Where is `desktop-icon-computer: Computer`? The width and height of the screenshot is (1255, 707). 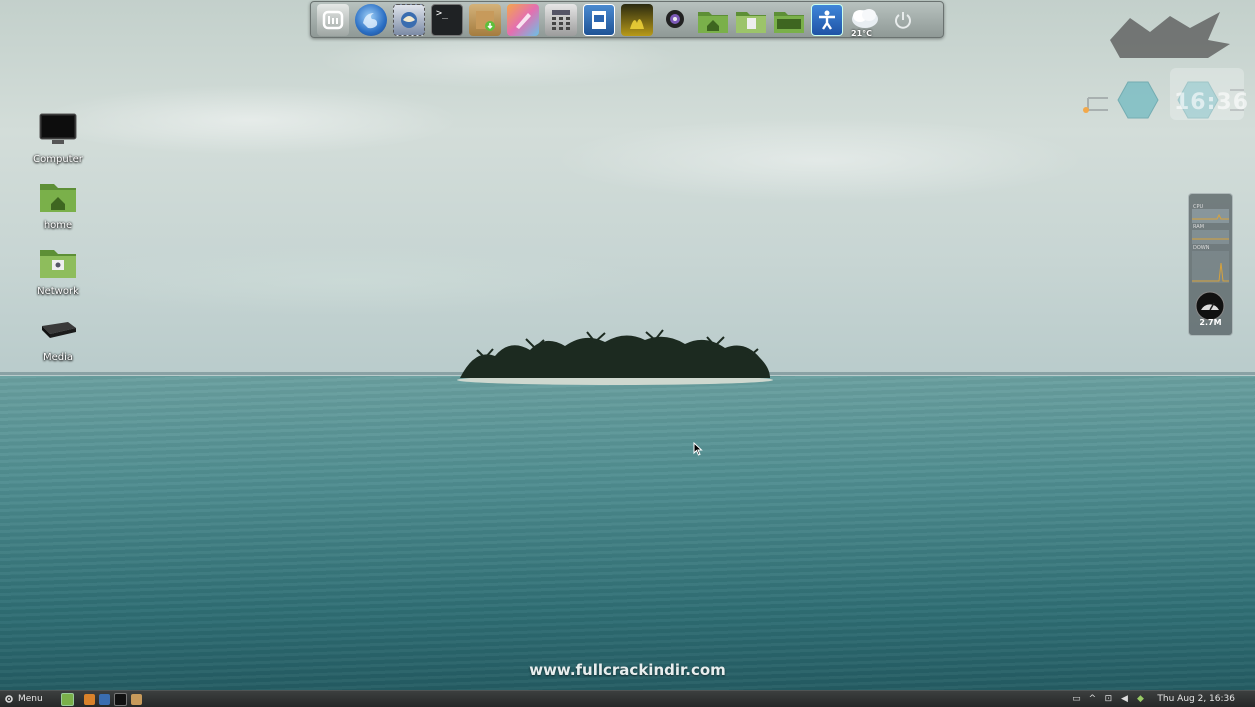
desktop-icon-computer: Computer is located at coordinates (58, 138).